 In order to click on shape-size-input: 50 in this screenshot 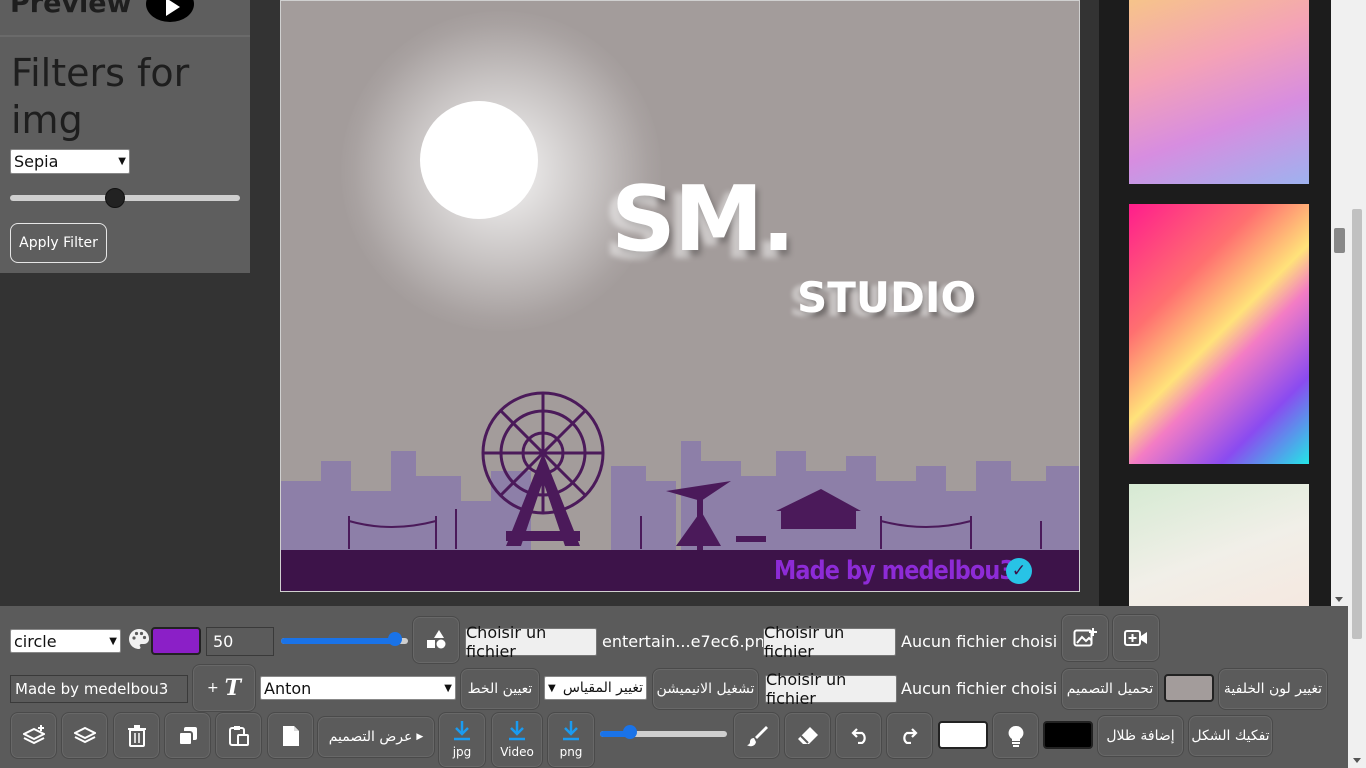, I will do `click(240, 641)`.